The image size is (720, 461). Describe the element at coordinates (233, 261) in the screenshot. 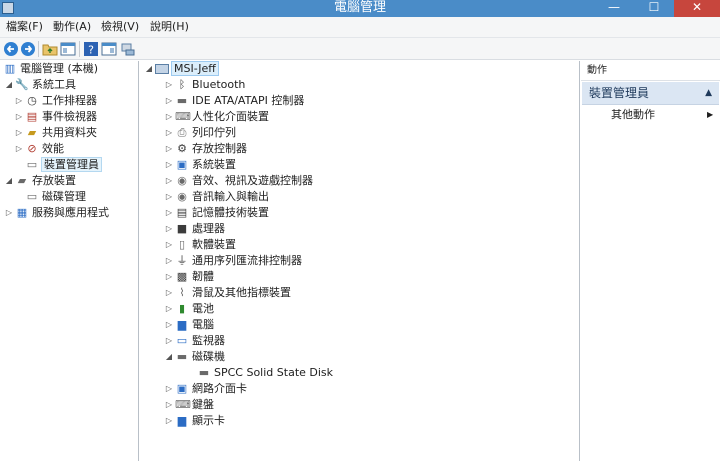

I see `device-category-usb-controllers: ▷ ⏚ 通用序列匯流排控制器` at that location.